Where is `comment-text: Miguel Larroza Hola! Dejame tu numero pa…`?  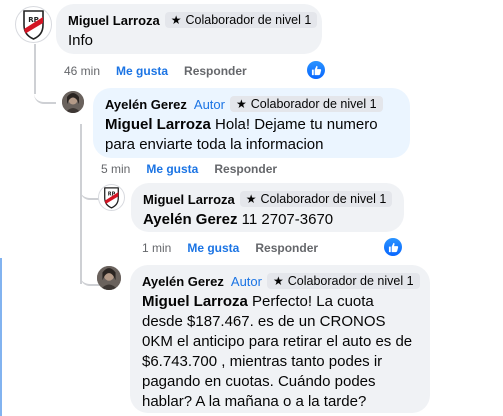 comment-text: Miguel Larroza Hola! Dejame tu numero pa… is located at coordinates (251, 135).